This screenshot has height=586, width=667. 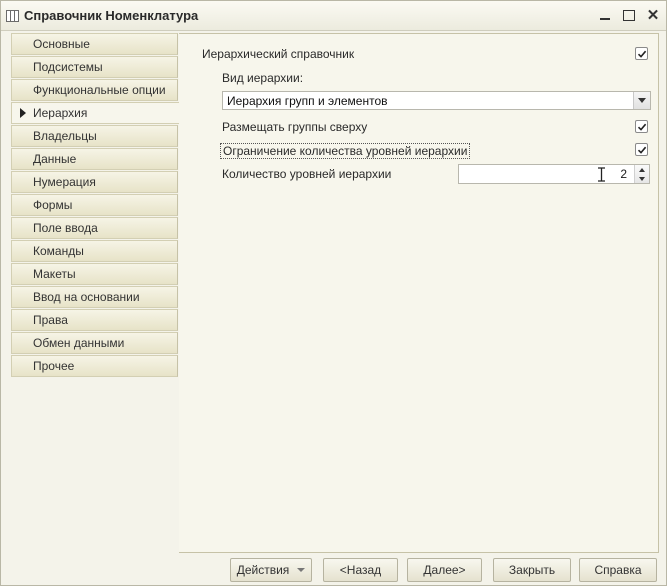 I want to click on maximize-button, so click(x=629, y=15).